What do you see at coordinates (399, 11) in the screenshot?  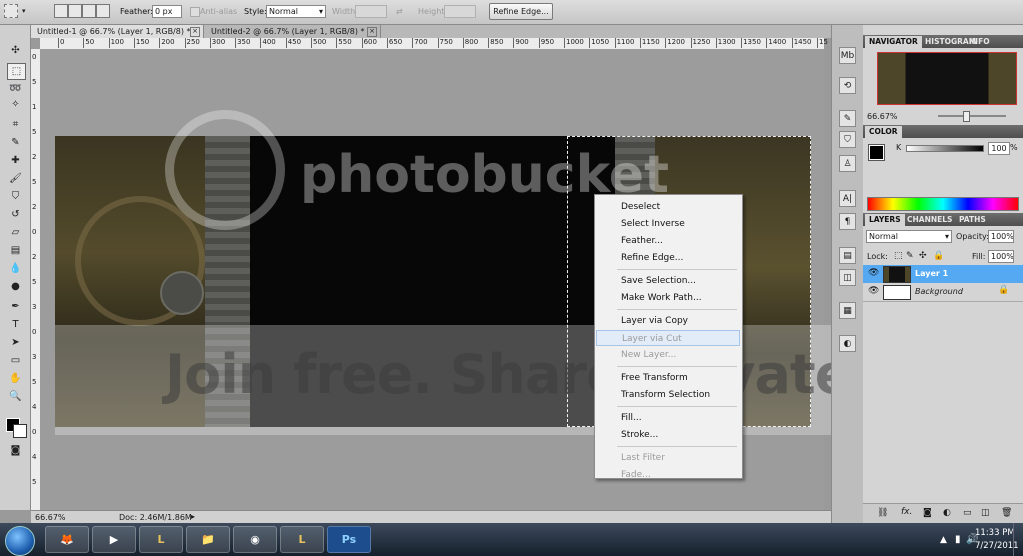 I see `swap-icon: ⇄` at bounding box center [399, 11].